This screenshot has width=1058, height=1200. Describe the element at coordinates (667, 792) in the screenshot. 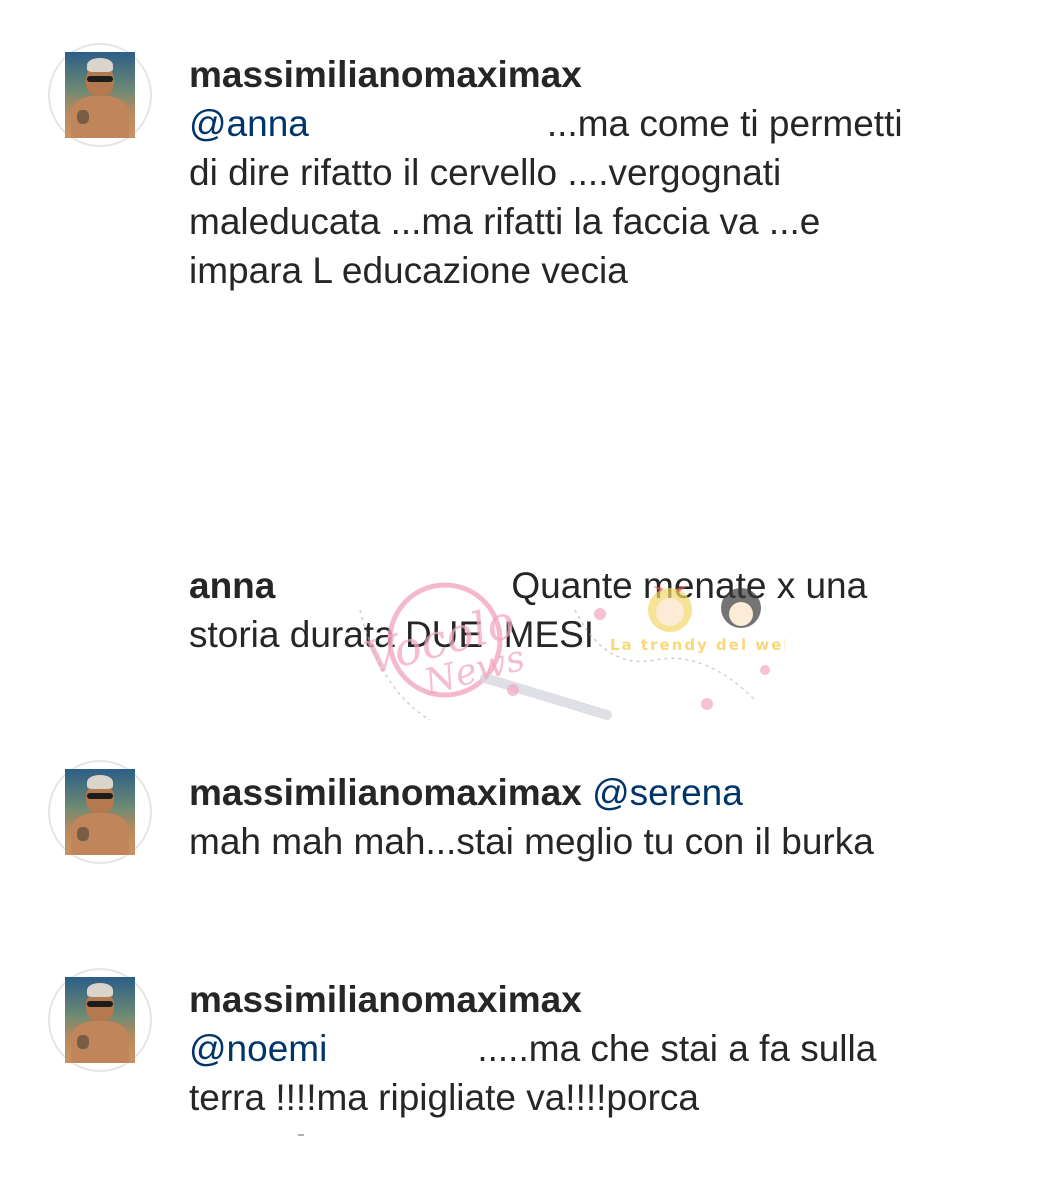

I see `mention-link: @serena` at that location.